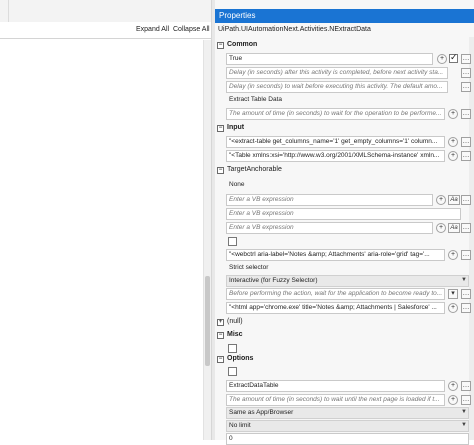 The image size is (474, 445). What do you see at coordinates (105, 30) in the screenshot?
I see `designer-toolbar: Expand All Collapse All` at bounding box center [105, 30].